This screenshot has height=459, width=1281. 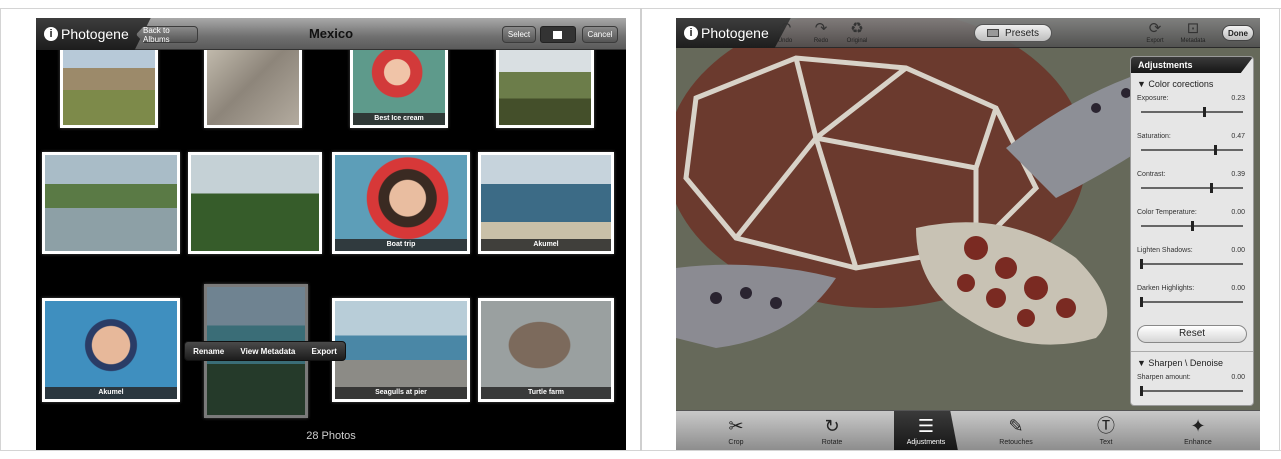 I want to click on cancel-button: Cancel, so click(x=600, y=34).